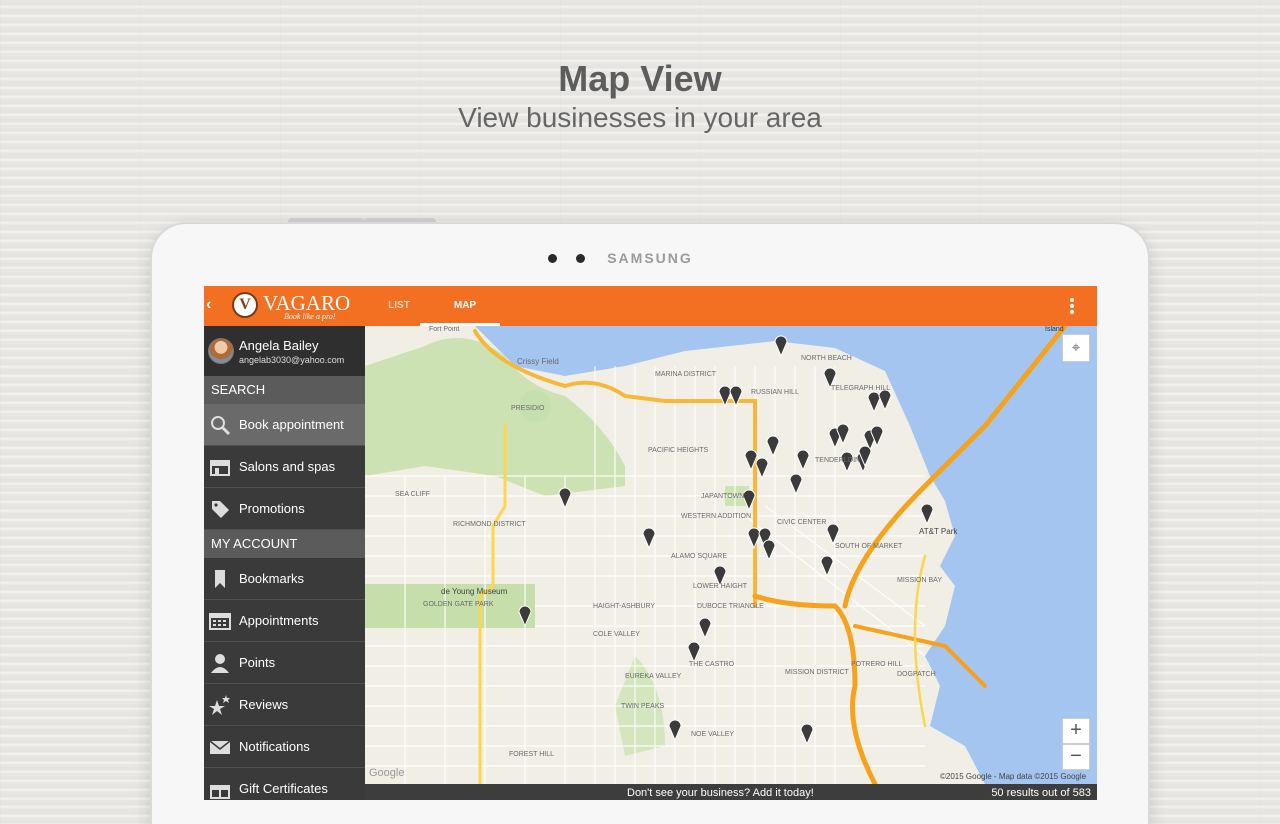 Image resolution: width=1280 pixels, height=824 pixels. What do you see at coordinates (653, 676) in the screenshot?
I see `map-label: EUREKA VALLEY` at bounding box center [653, 676].